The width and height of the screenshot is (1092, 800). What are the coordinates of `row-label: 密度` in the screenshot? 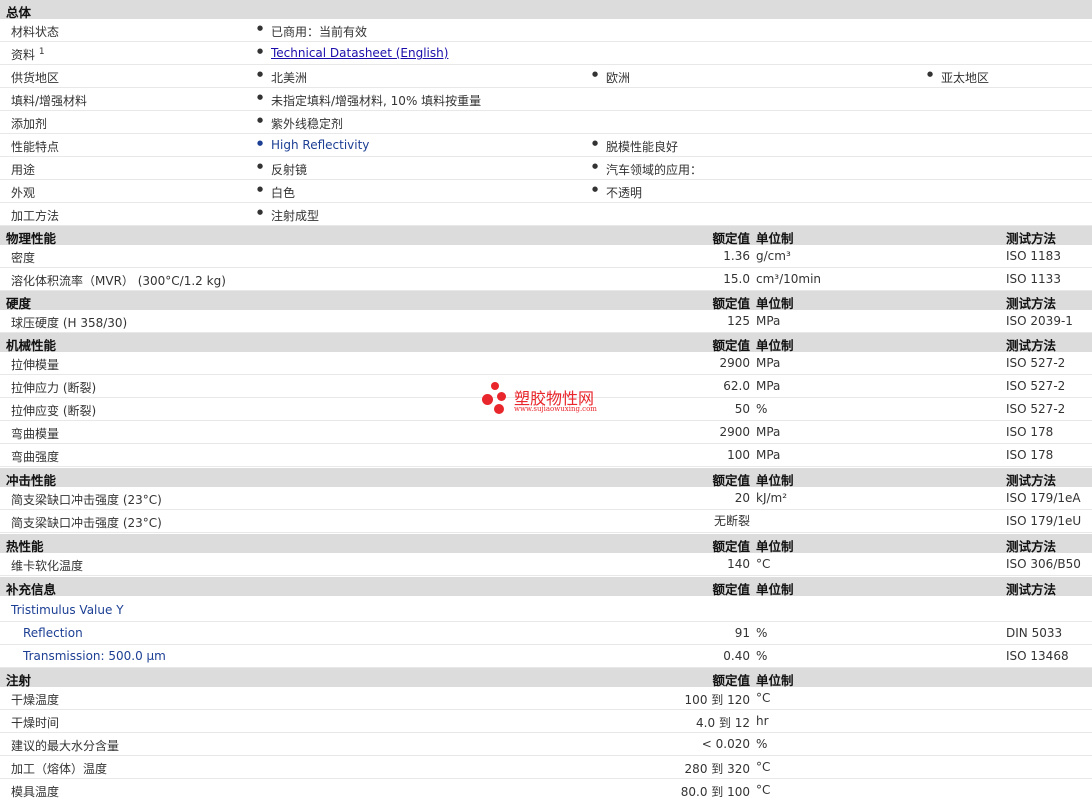 It's located at (23, 258).